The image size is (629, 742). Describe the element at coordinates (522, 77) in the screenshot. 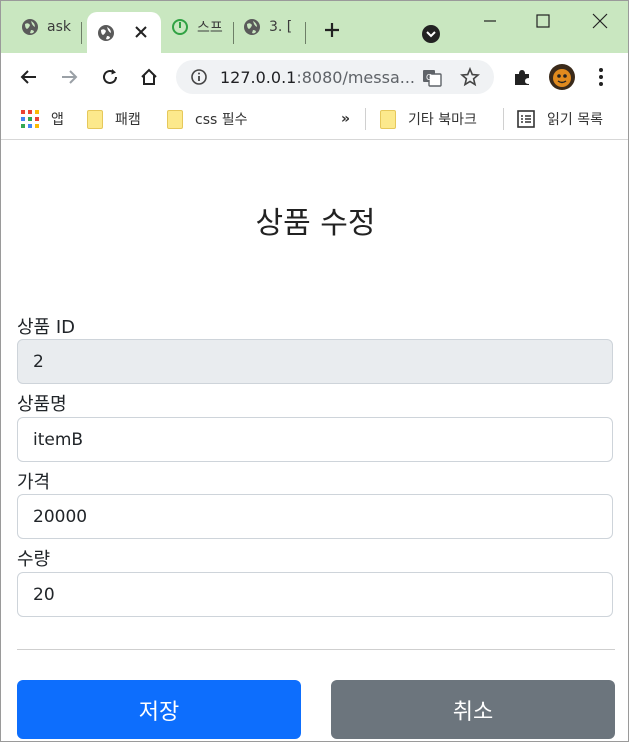

I see `extensions-icon` at that location.